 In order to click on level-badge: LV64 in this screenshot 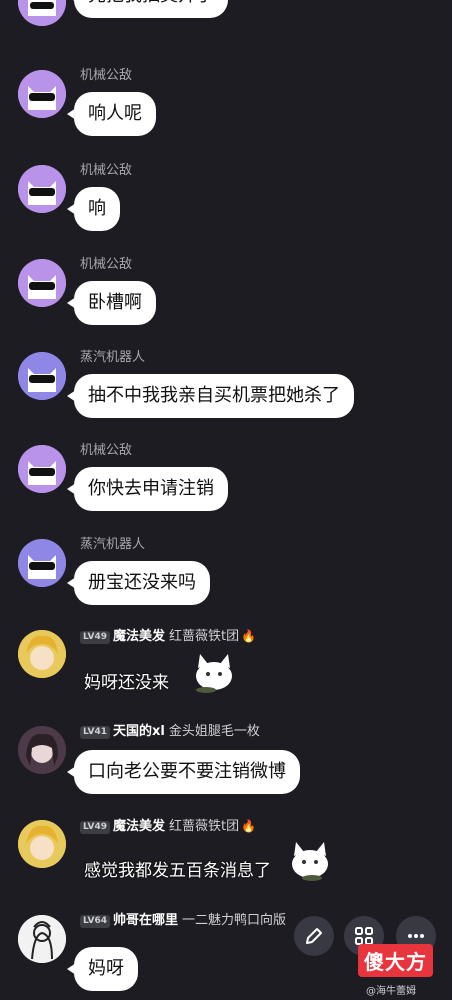, I will do `click(95, 921)`.